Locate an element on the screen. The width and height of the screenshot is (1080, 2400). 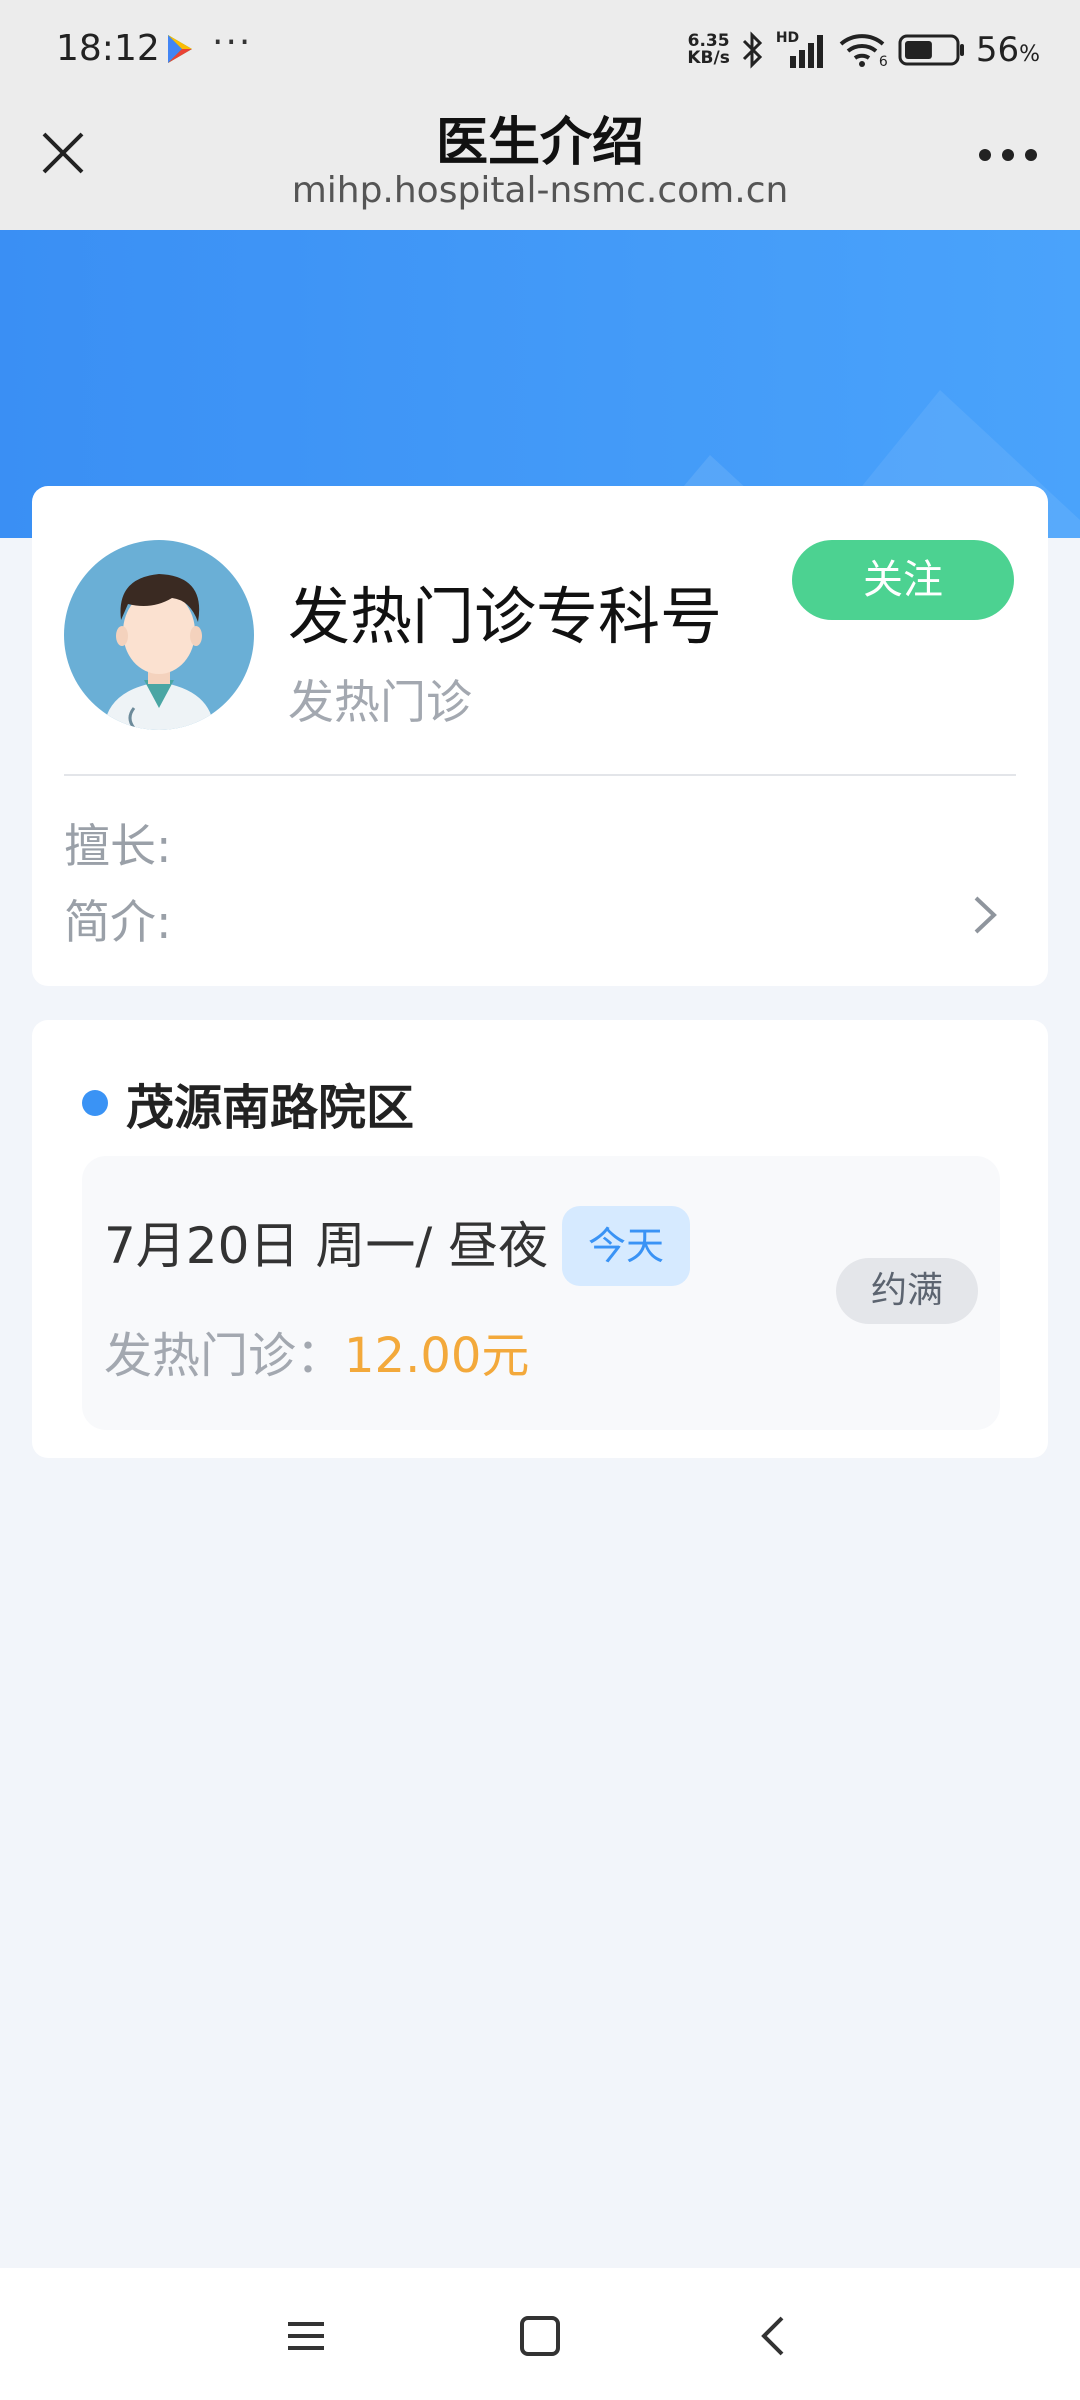
cell-signal-icon: HD is located at coordinates (802, 50).